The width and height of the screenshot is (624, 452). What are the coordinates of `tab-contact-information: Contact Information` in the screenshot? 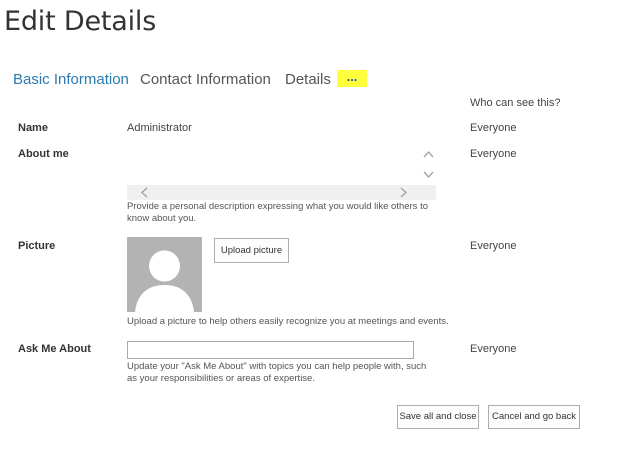 It's located at (205, 79).